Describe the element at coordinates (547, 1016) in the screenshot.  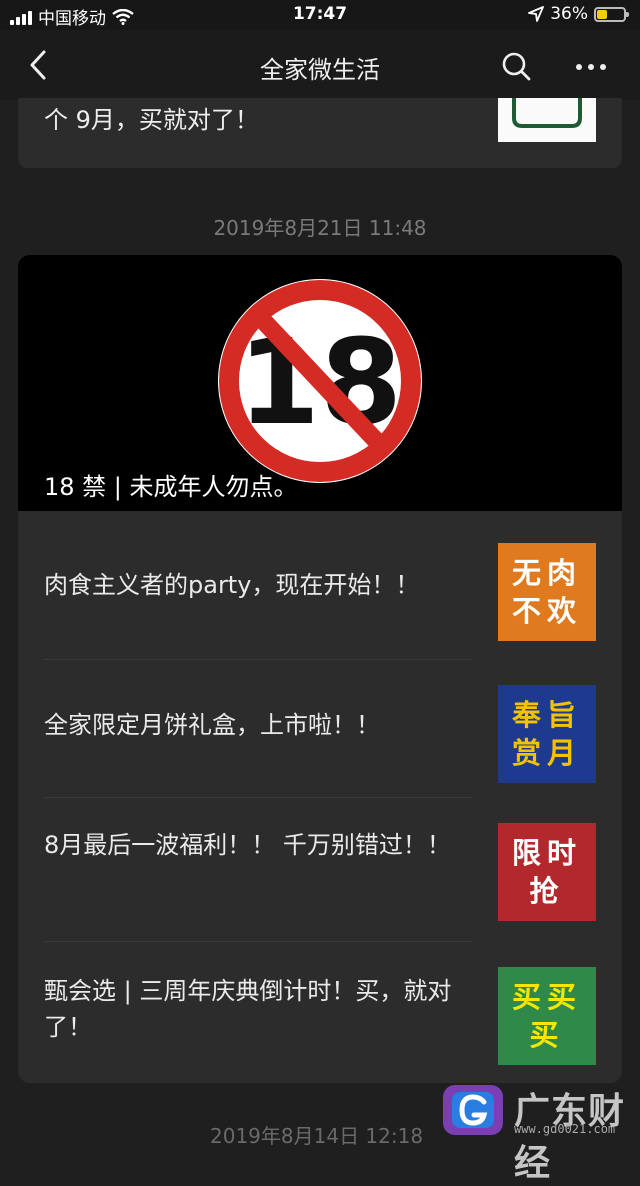
I see `article-thumbnail: 买买 买` at that location.